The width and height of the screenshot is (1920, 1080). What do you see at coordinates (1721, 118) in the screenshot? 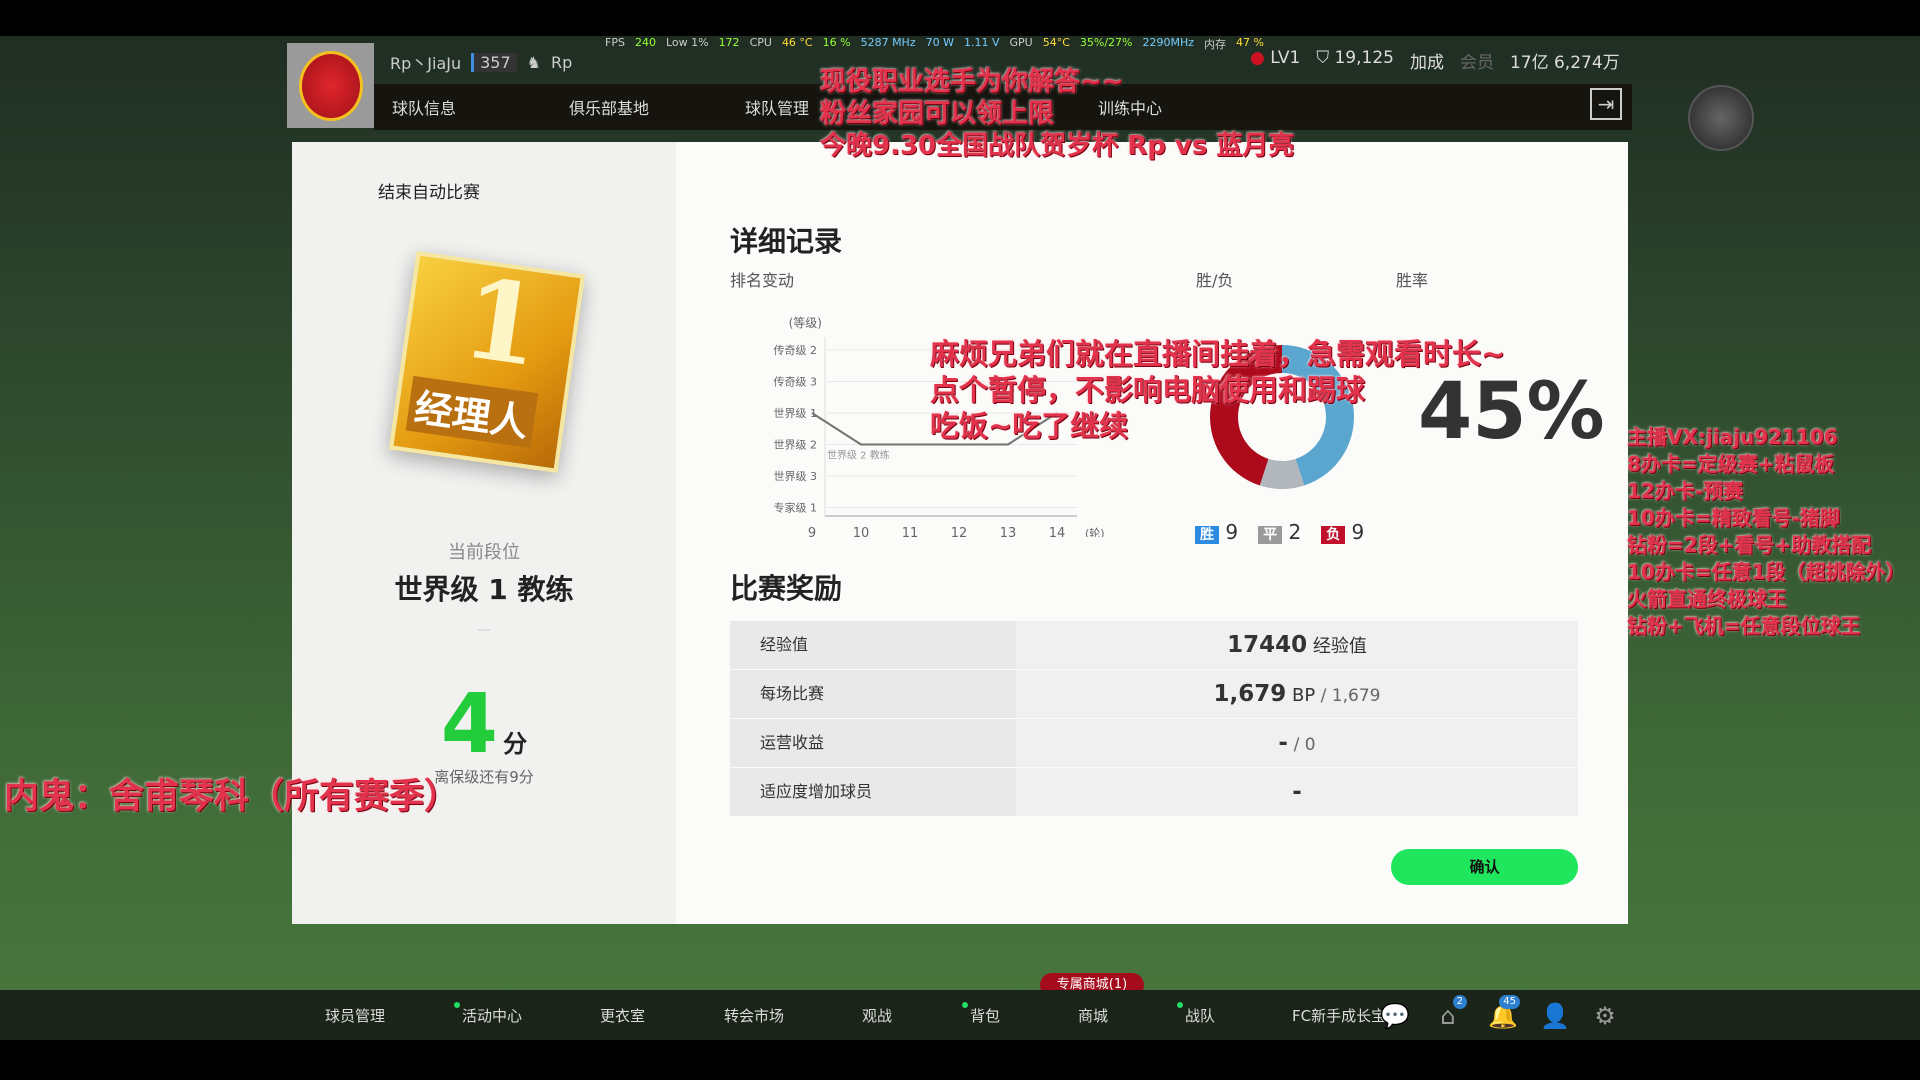
I see `avatar` at bounding box center [1721, 118].